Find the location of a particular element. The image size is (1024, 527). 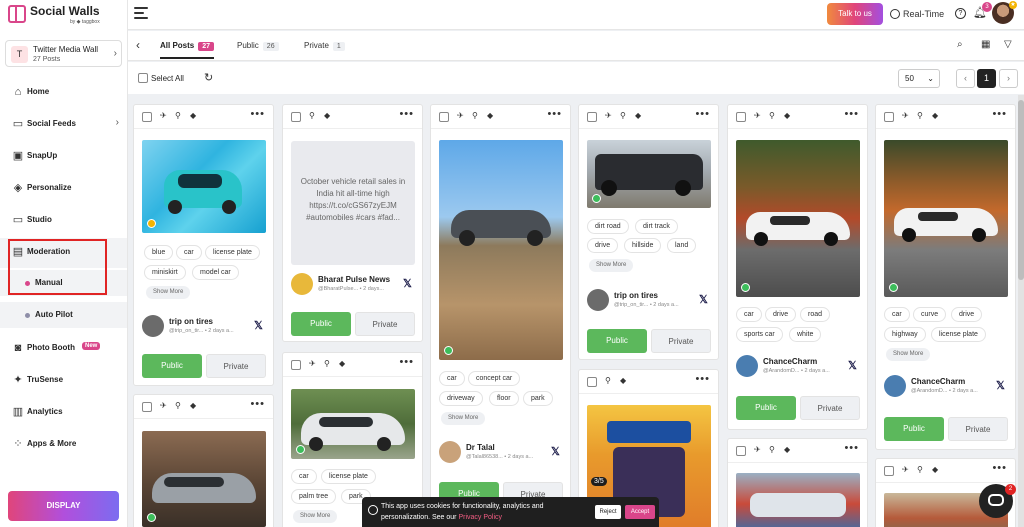

sidebar-item-home: ⌂ Home is located at coordinates (63, 92).